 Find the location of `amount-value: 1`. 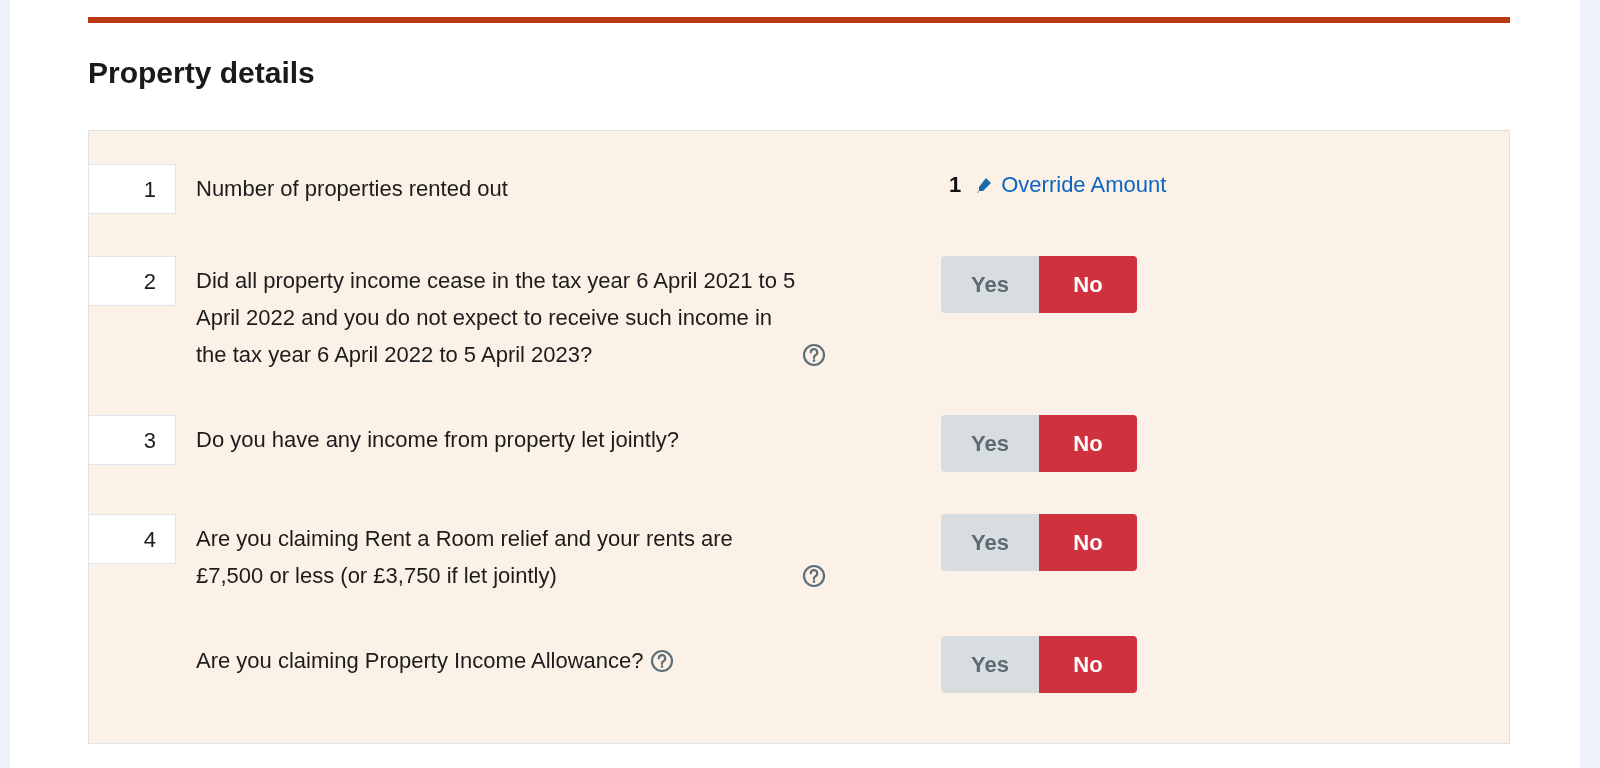

amount-value: 1 is located at coordinates (955, 185).